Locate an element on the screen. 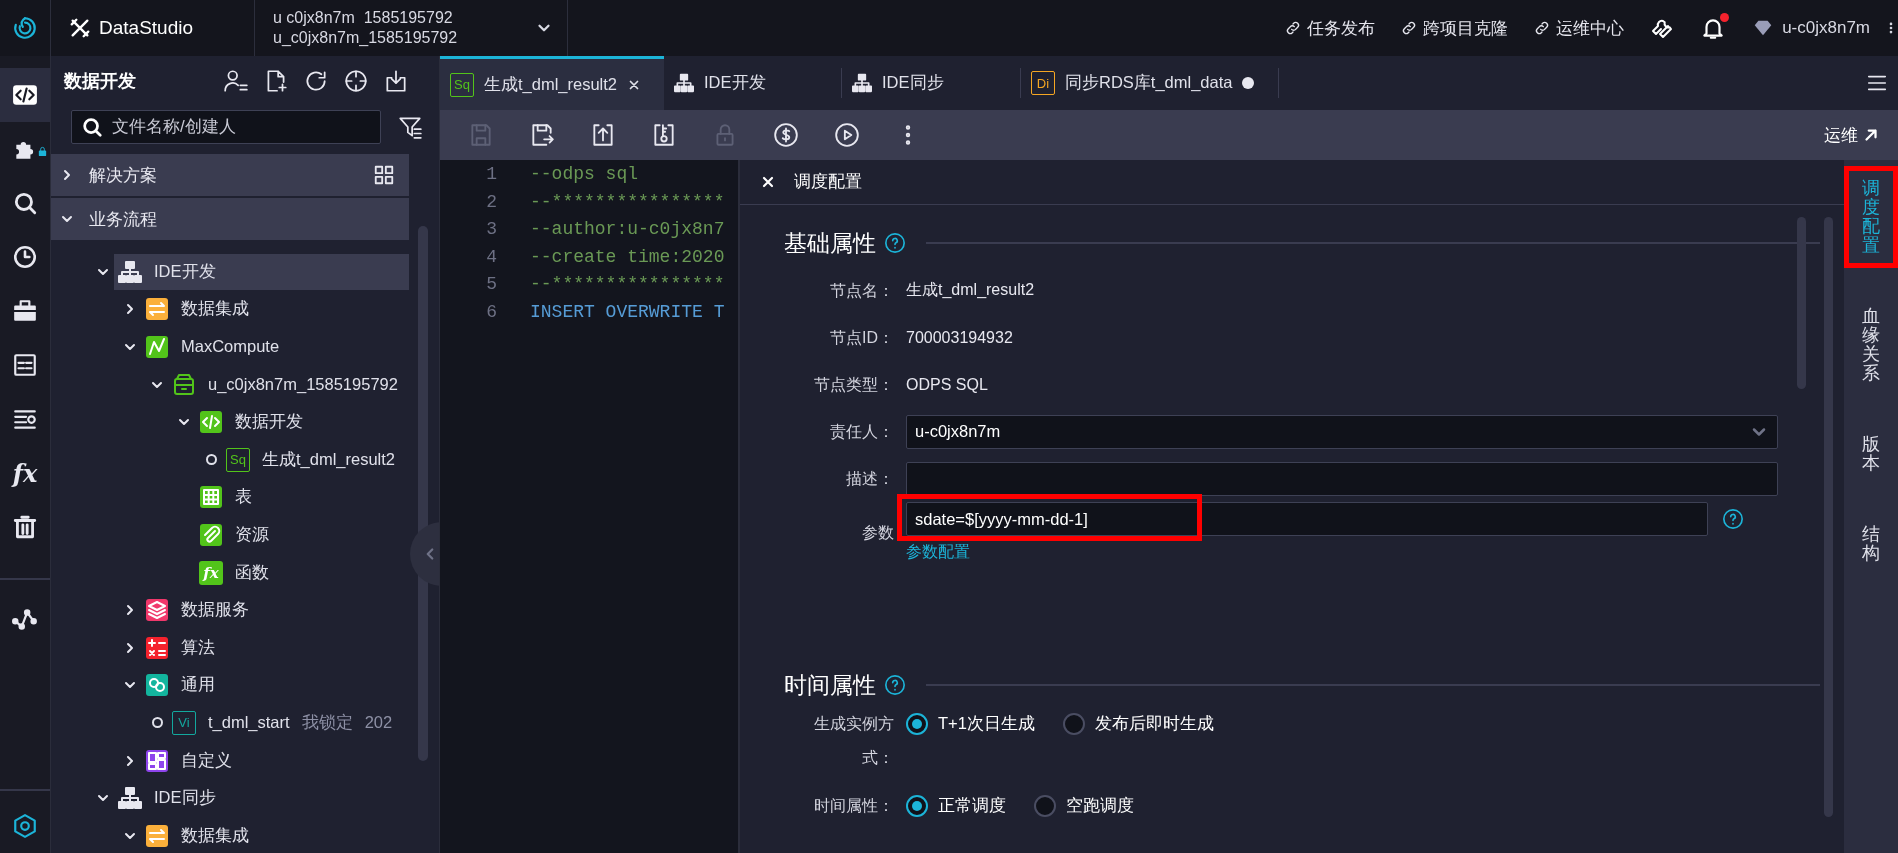 This screenshot has width=1898, height=853. tree-label: 数据服务 is located at coordinates (215, 610).